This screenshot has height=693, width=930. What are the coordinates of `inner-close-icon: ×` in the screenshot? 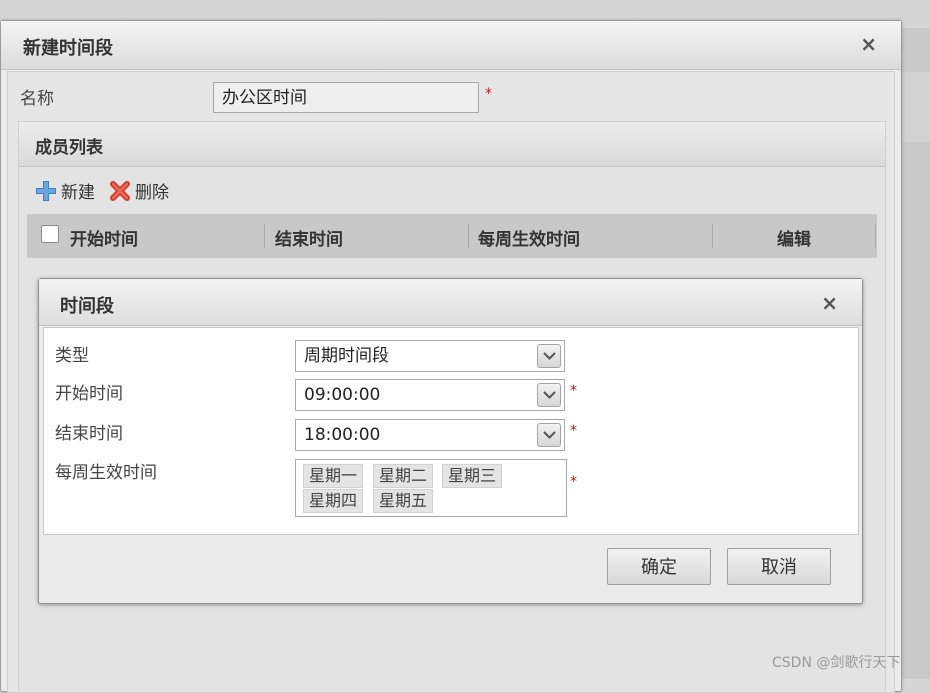 It's located at (829, 303).